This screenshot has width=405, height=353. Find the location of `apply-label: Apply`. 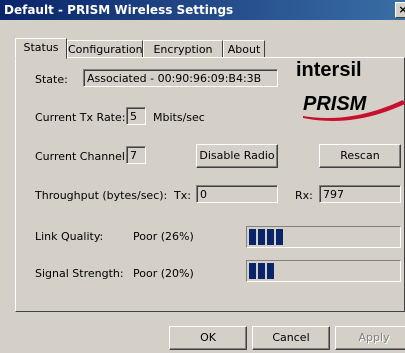

apply-label: Apply is located at coordinates (374, 337).